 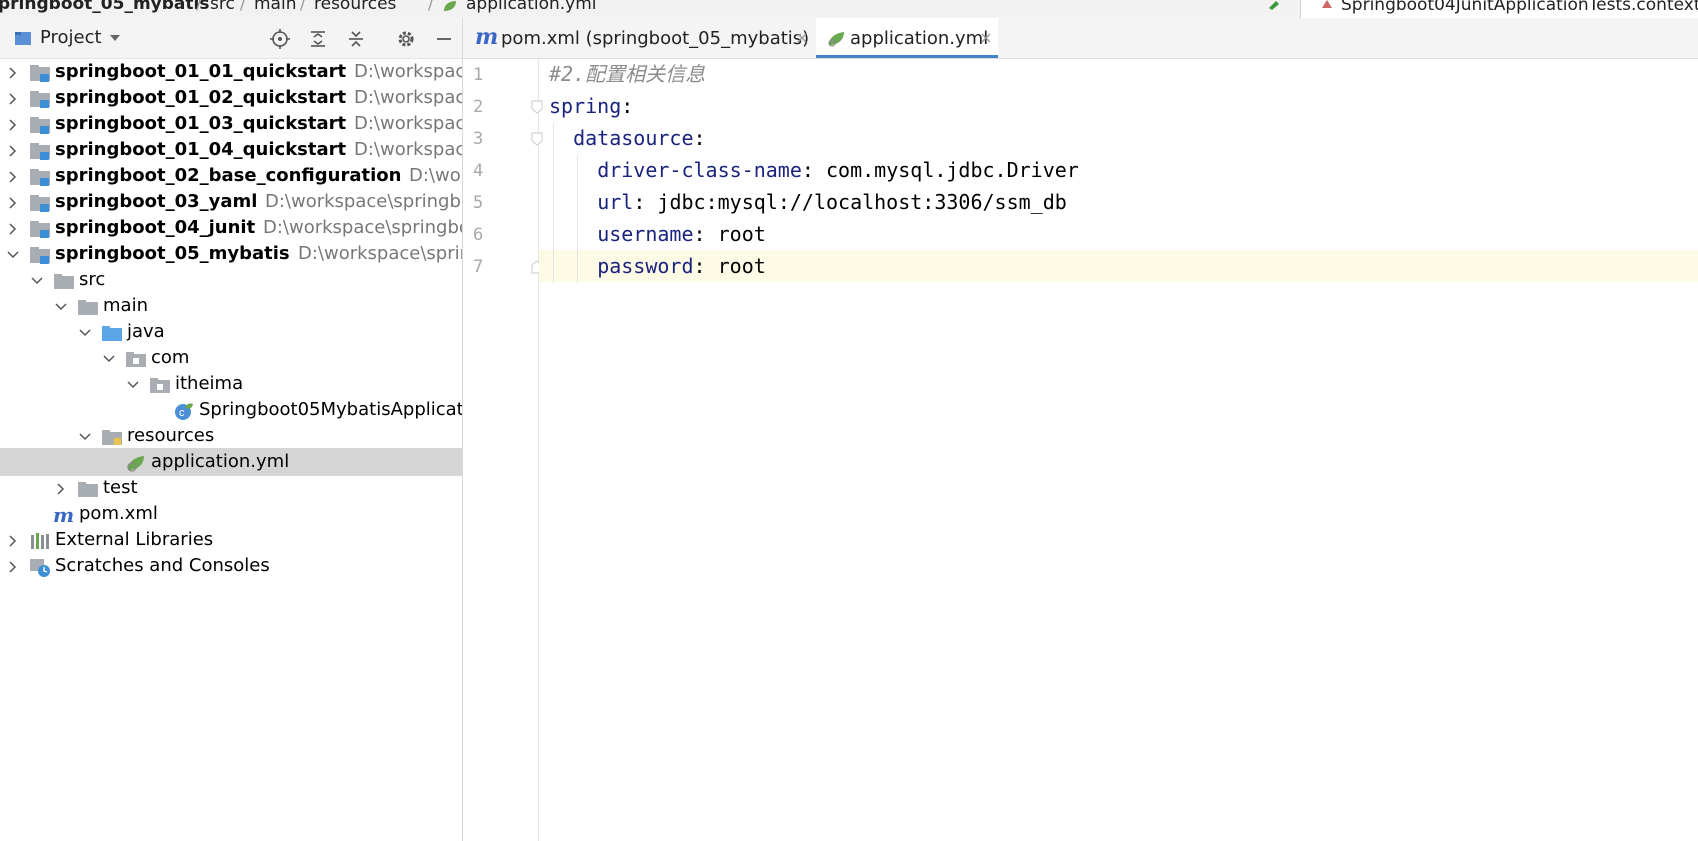 What do you see at coordinates (356, 39) in the screenshot?
I see `collapse-all-icon` at bounding box center [356, 39].